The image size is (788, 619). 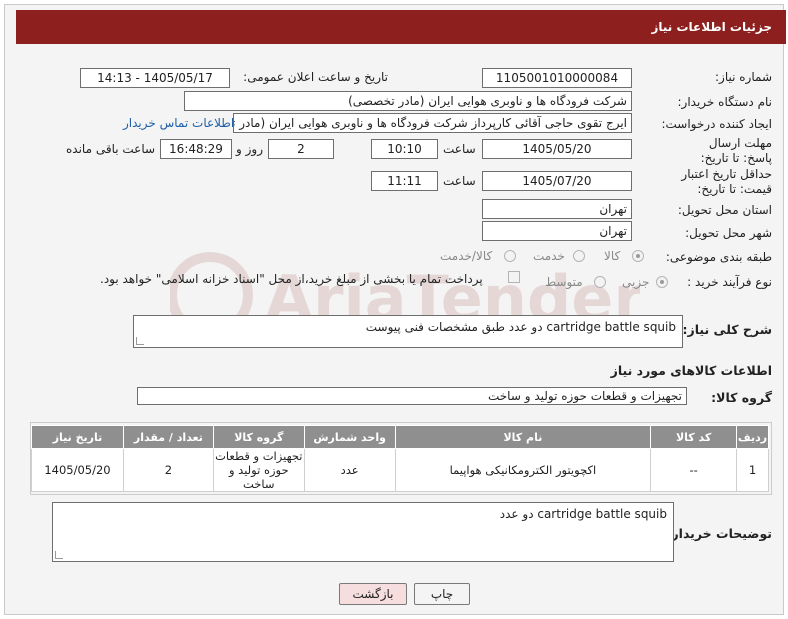 I want to click on city-label: شهر محل تحویل:, so click(x=728, y=233).